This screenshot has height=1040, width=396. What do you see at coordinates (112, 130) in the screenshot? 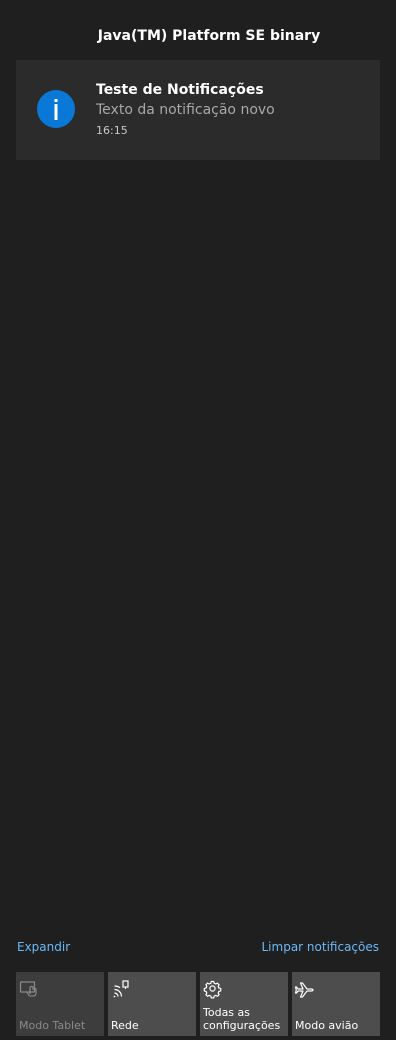
I see `notification-time: 16:15` at bounding box center [112, 130].